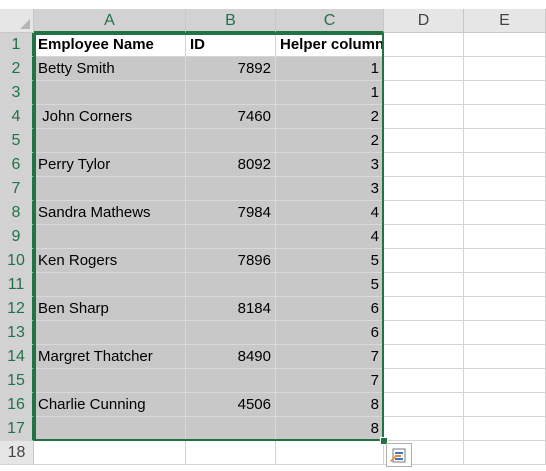 The width and height of the screenshot is (546, 471). I want to click on column-header-c: C, so click(330, 21).